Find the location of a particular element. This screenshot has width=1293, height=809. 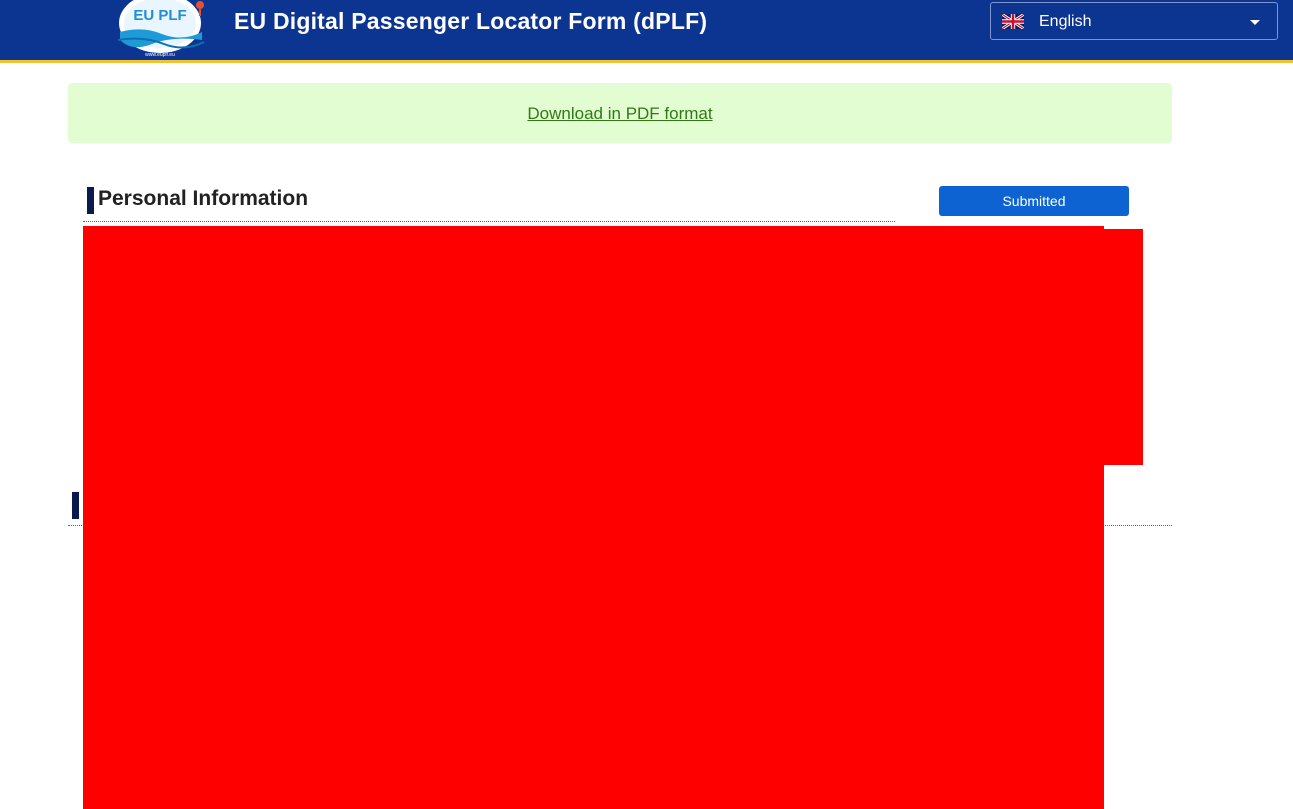

chevron-down-icon is located at coordinates (1255, 22).